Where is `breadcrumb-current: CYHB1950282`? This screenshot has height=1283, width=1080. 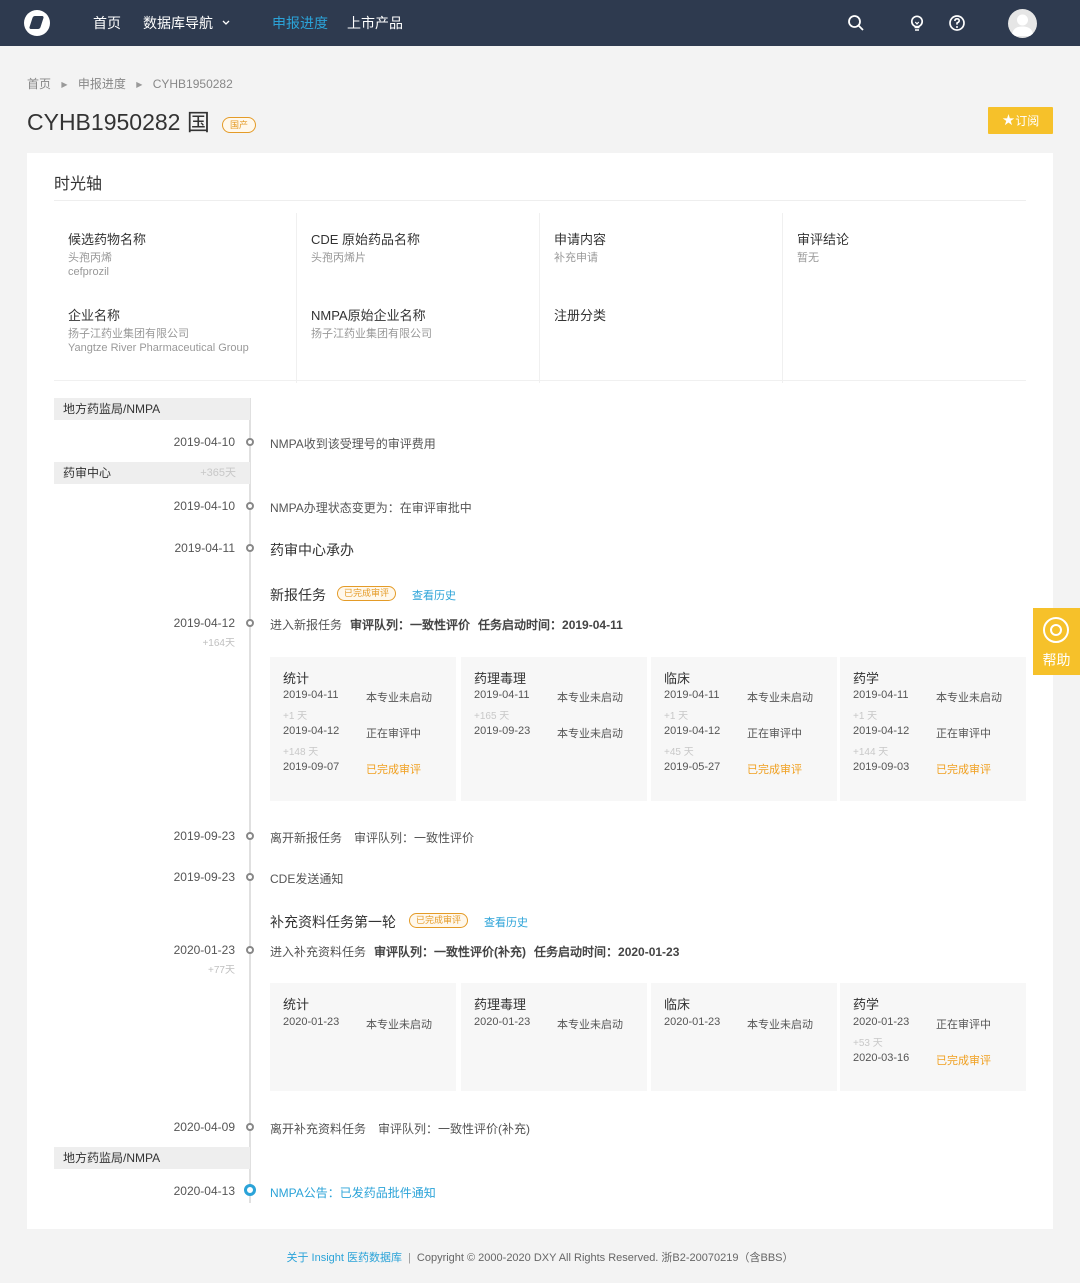 breadcrumb-current: CYHB1950282 is located at coordinates (192, 84).